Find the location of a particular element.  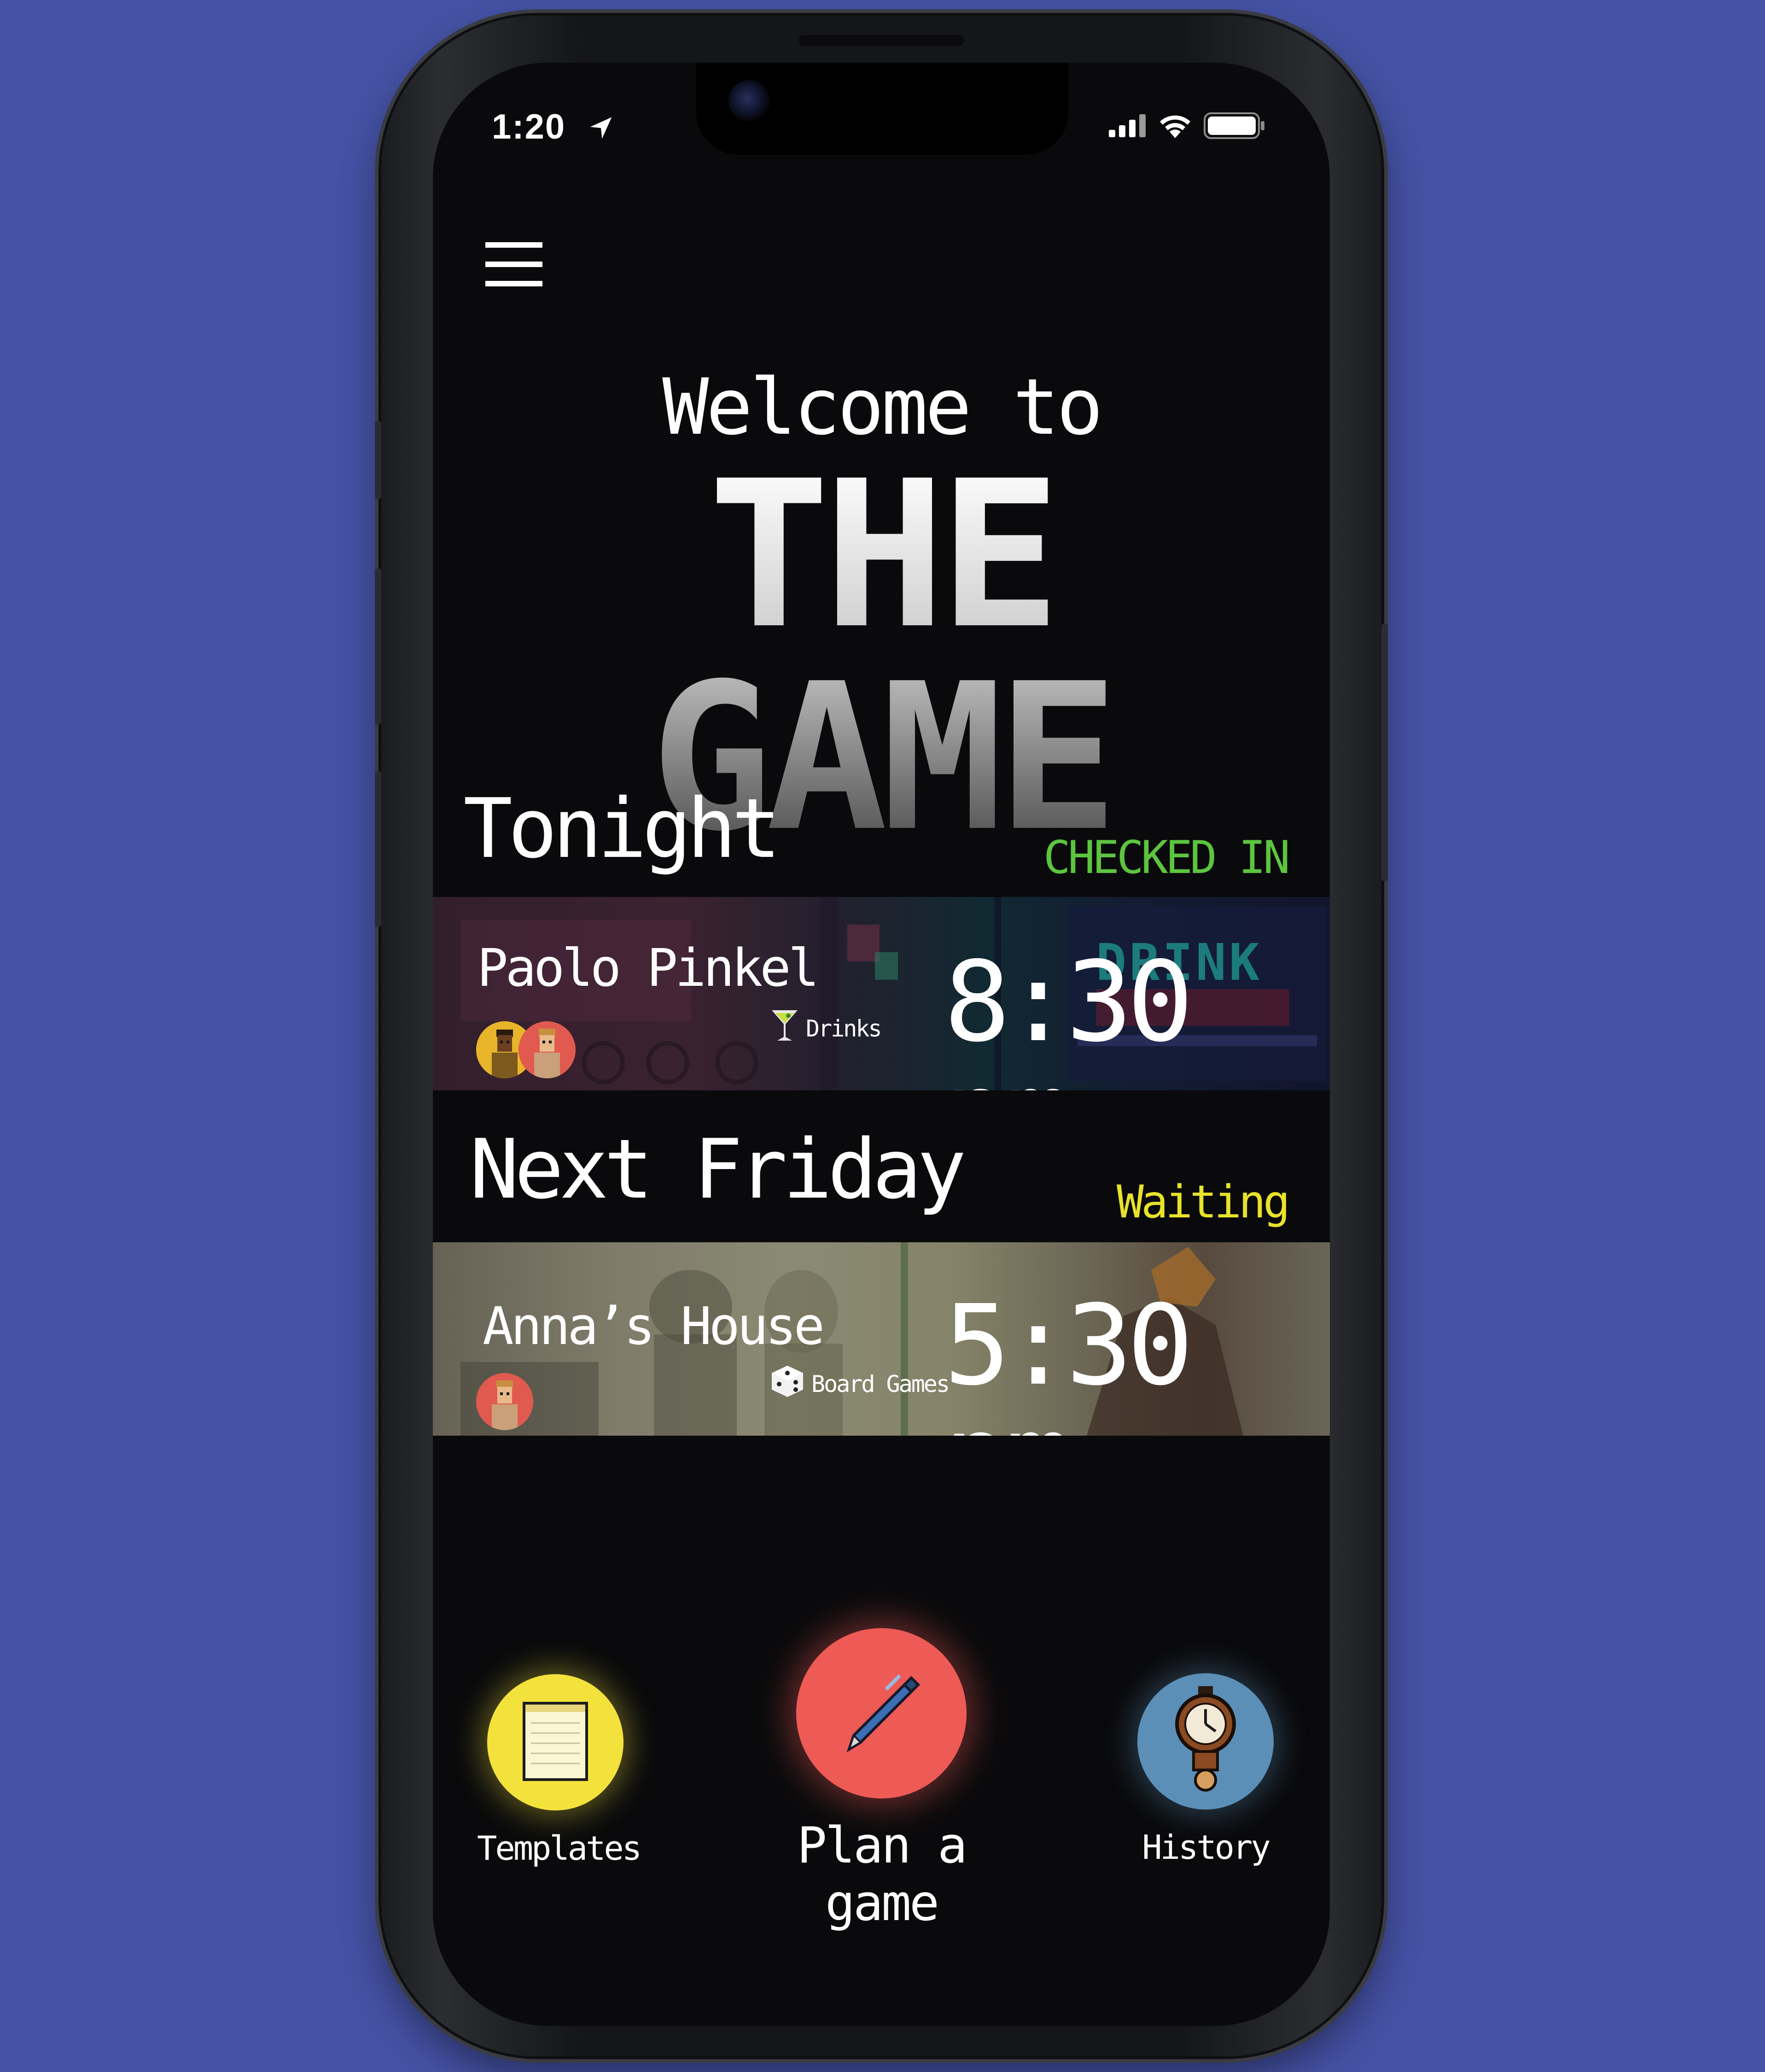

plan-game-circle is located at coordinates (881, 1713).